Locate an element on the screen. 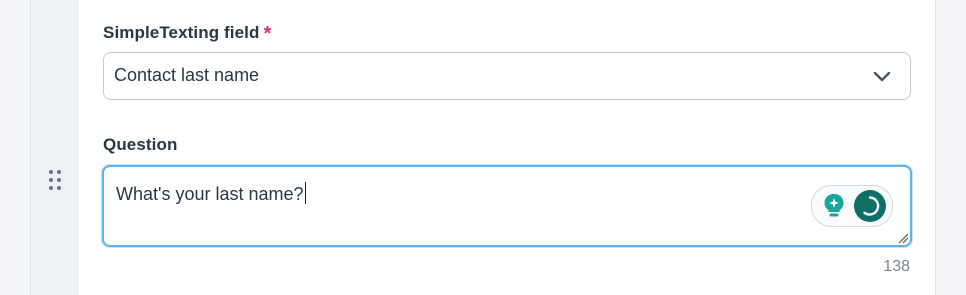 The width and height of the screenshot is (966, 295). text-caret is located at coordinates (305, 193).